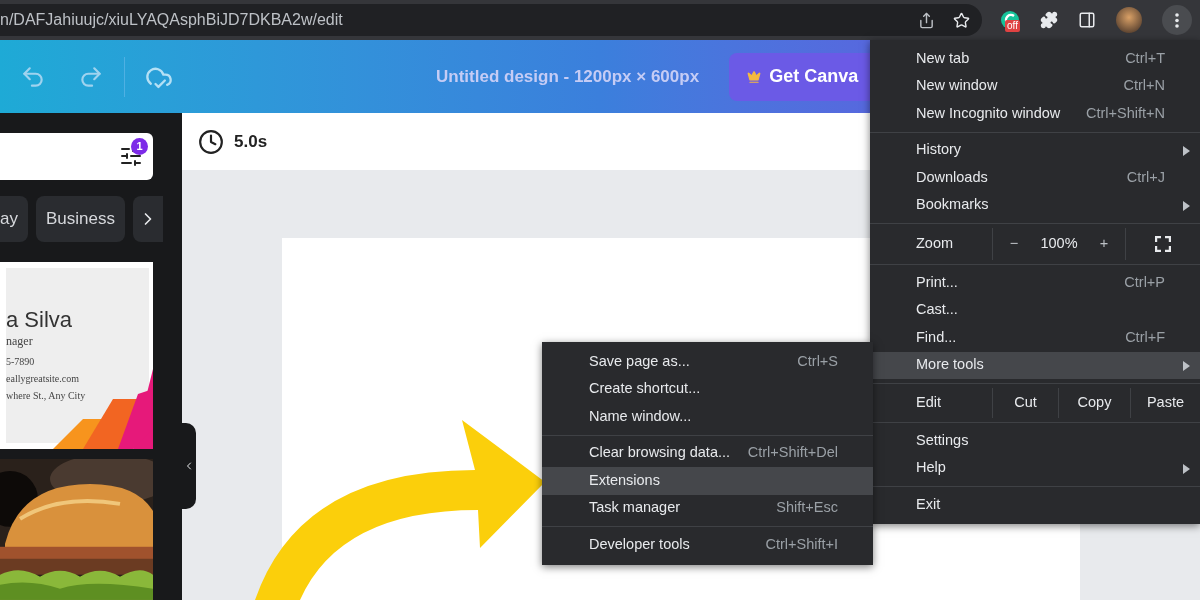  Describe the element at coordinates (1012, 26) in the screenshot. I see `extension-badge: off` at that location.